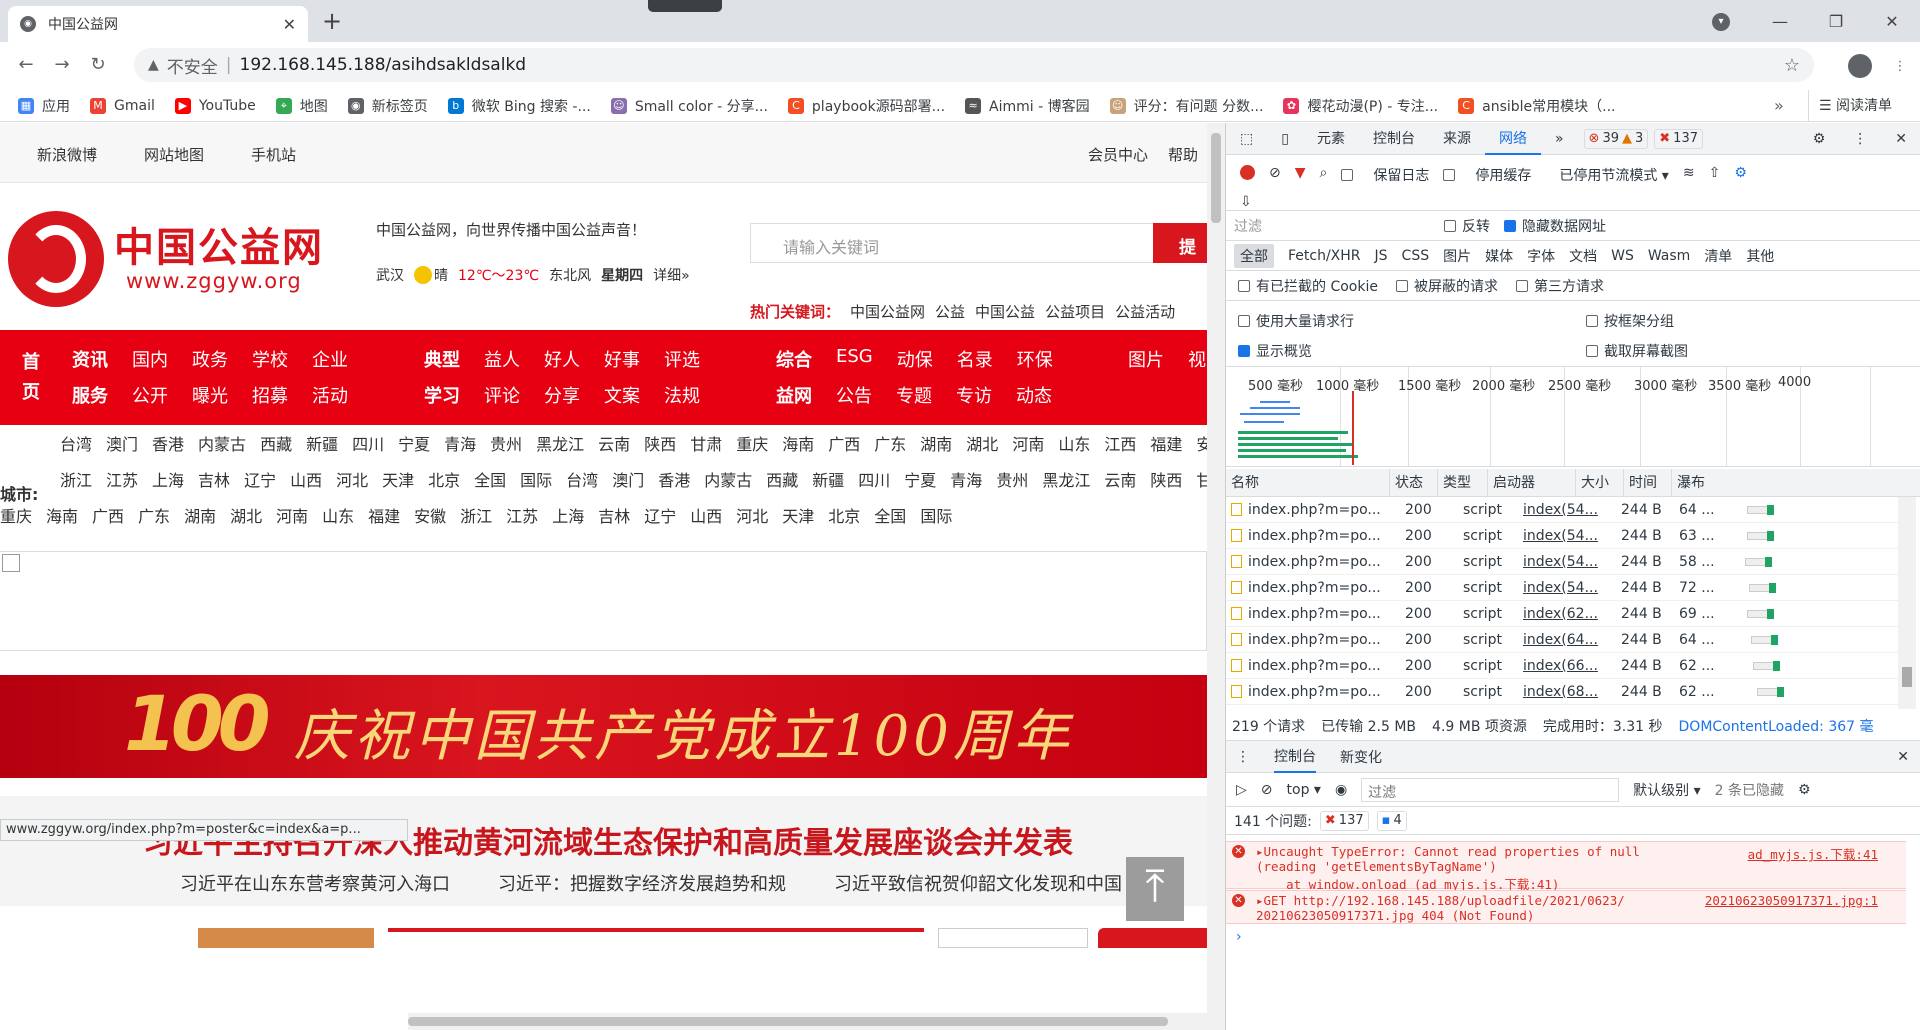  What do you see at coordinates (1183, 154) in the screenshot?
I see `help-link: 帮助` at bounding box center [1183, 154].